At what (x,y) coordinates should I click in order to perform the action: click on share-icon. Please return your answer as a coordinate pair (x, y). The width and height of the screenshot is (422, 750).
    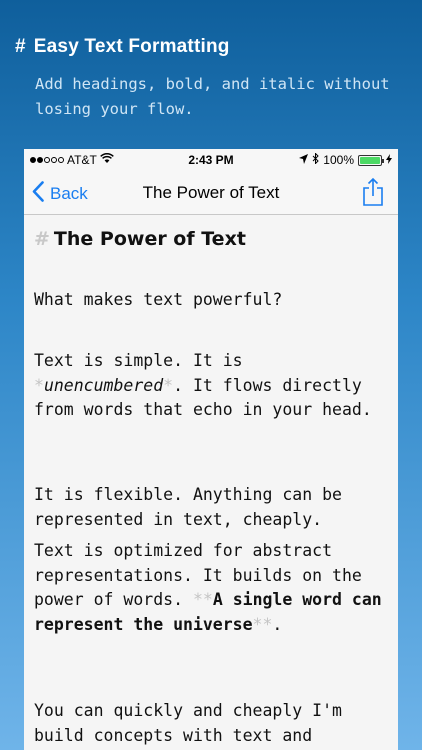
    Looking at the image, I should click on (373, 194).